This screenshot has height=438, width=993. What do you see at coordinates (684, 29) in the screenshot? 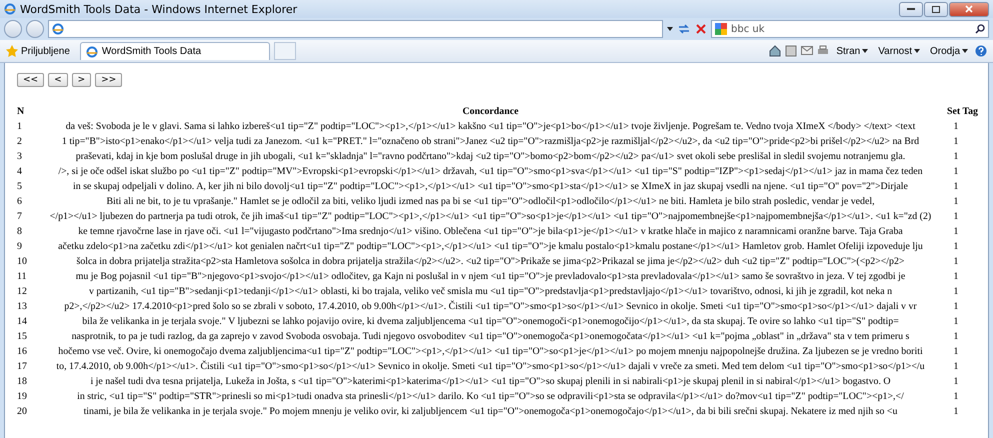
I see `refresh-icon` at bounding box center [684, 29].